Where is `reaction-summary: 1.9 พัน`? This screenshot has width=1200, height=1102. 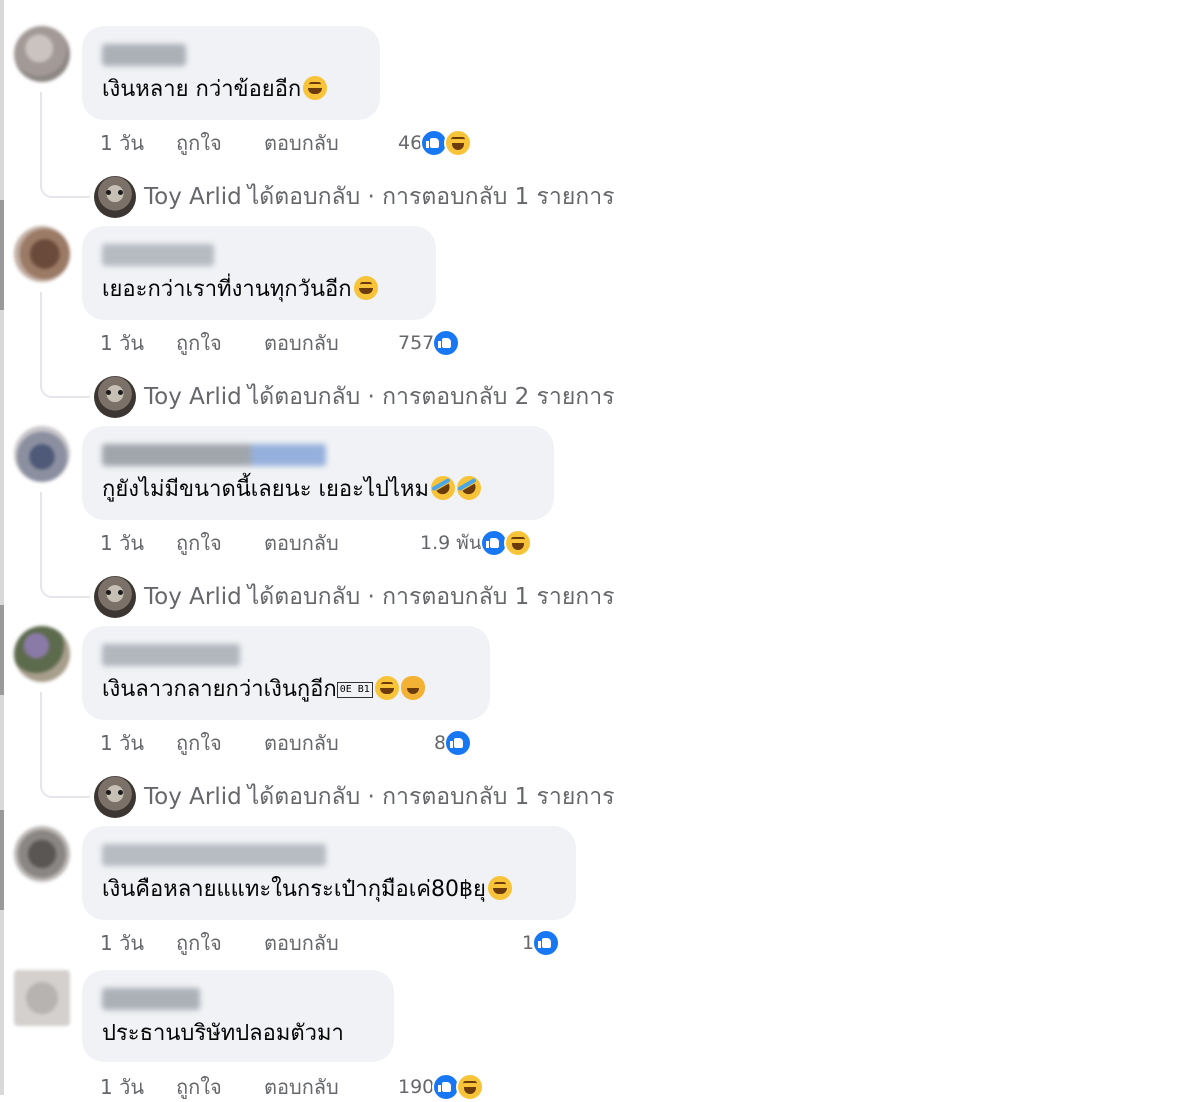 reaction-summary: 1.9 พัน is located at coordinates (476, 543).